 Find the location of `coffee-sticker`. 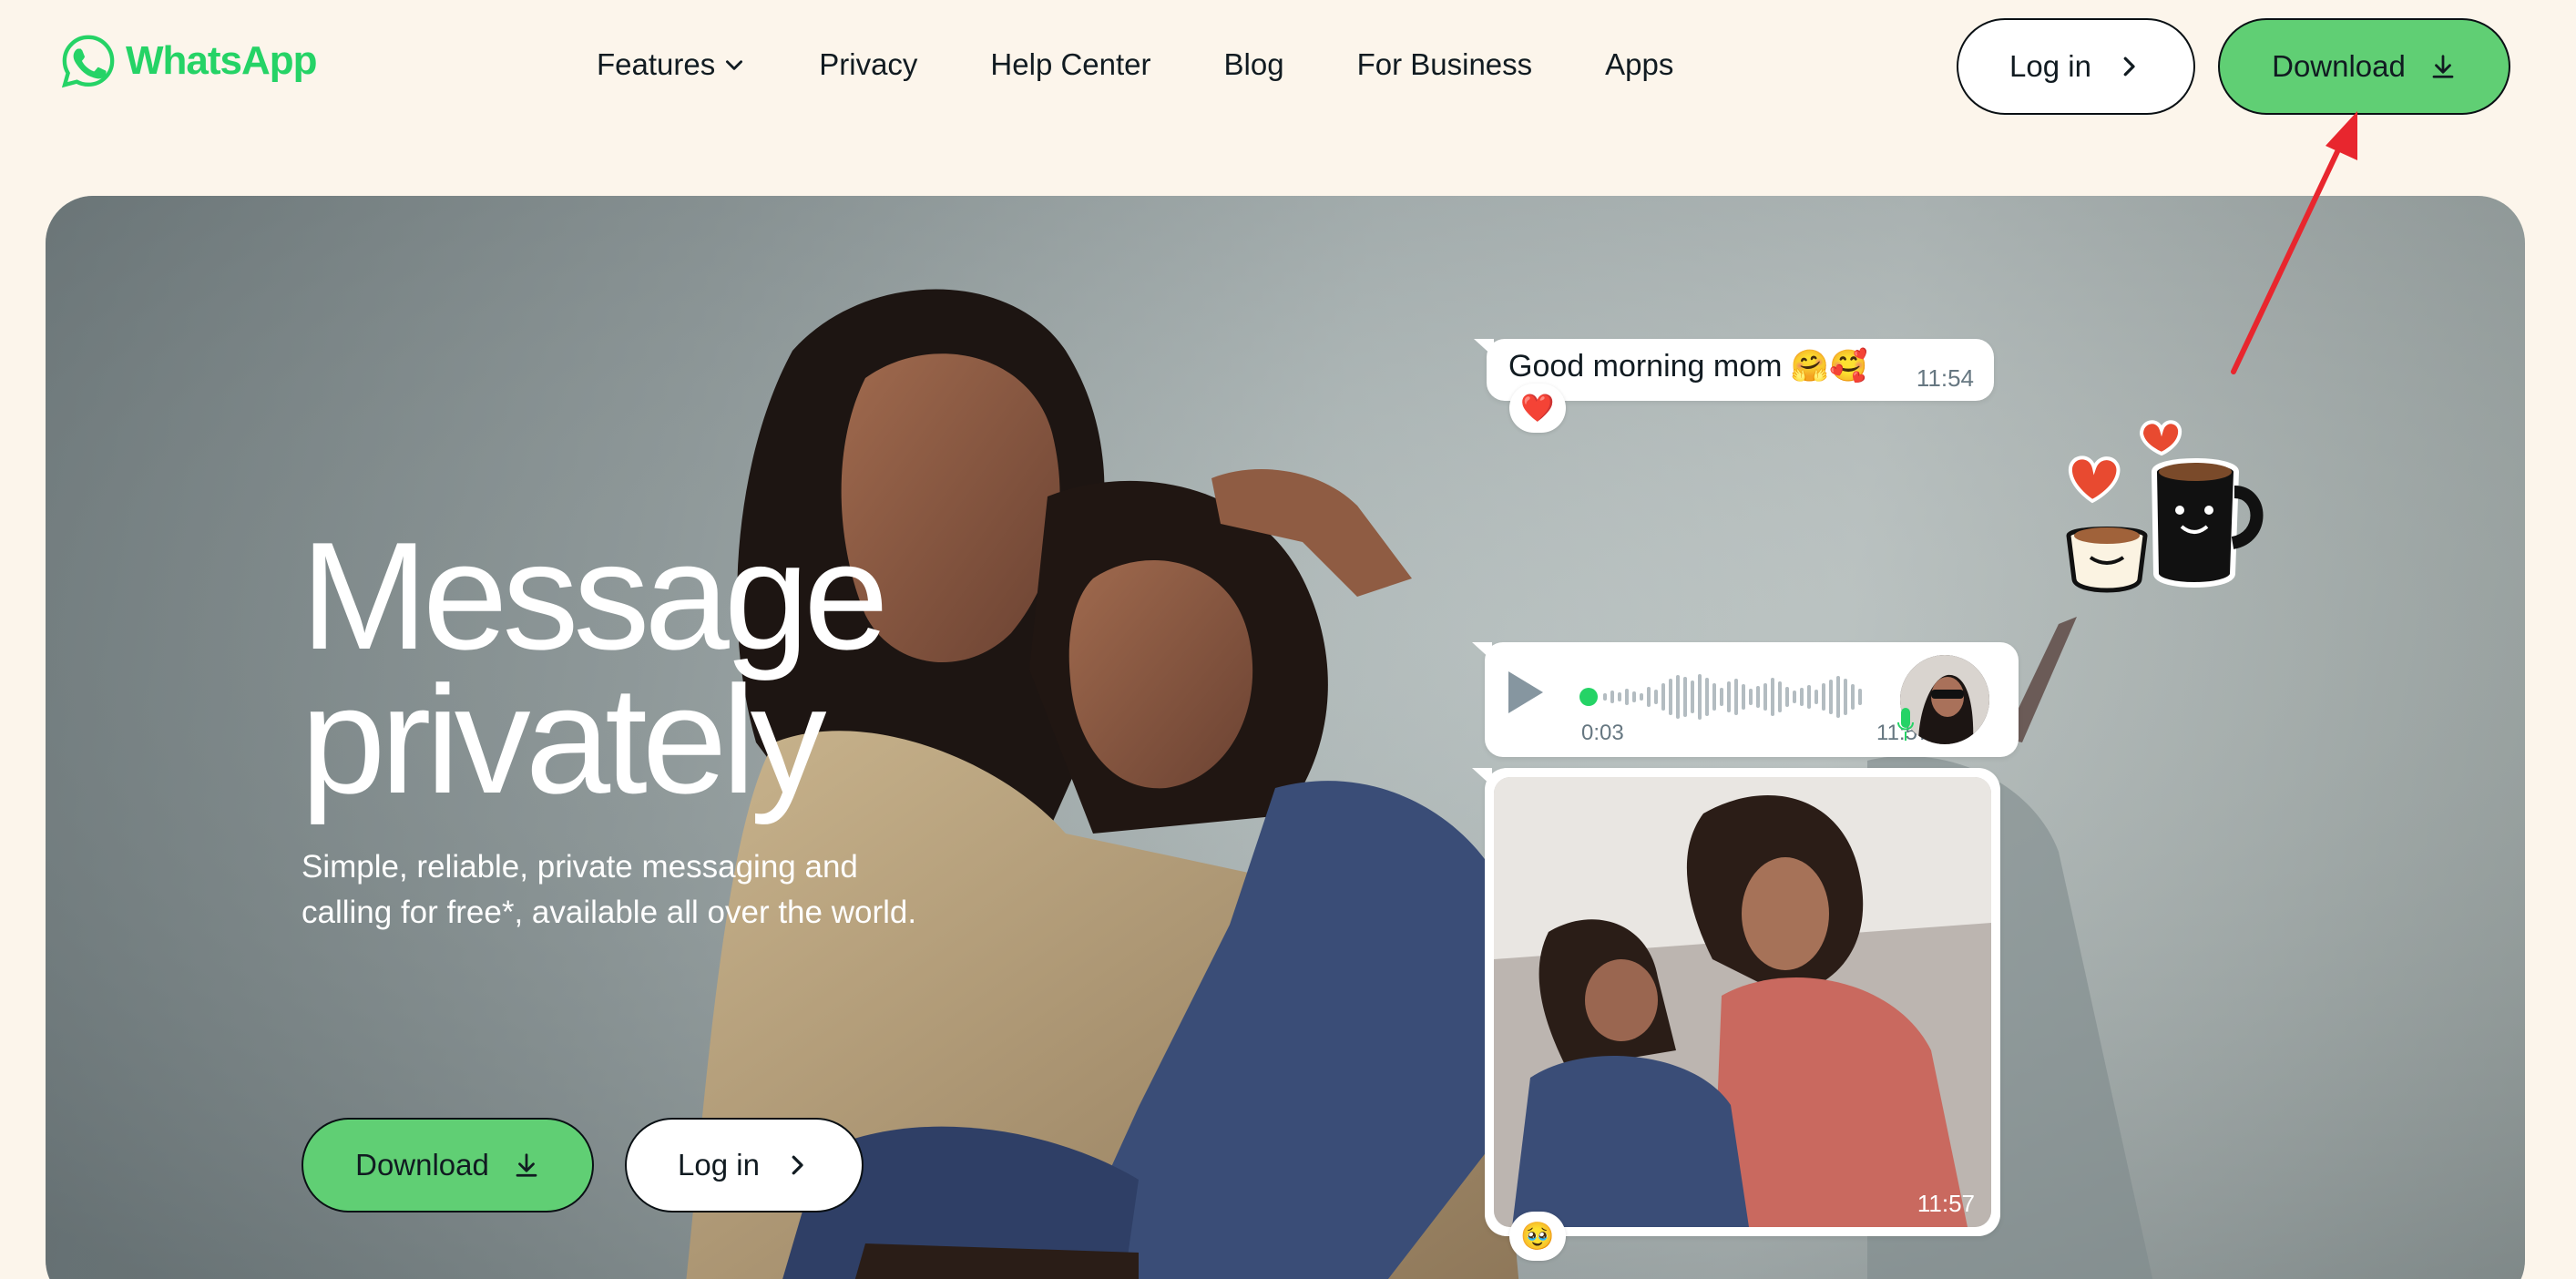

coffee-sticker is located at coordinates (2165, 506).